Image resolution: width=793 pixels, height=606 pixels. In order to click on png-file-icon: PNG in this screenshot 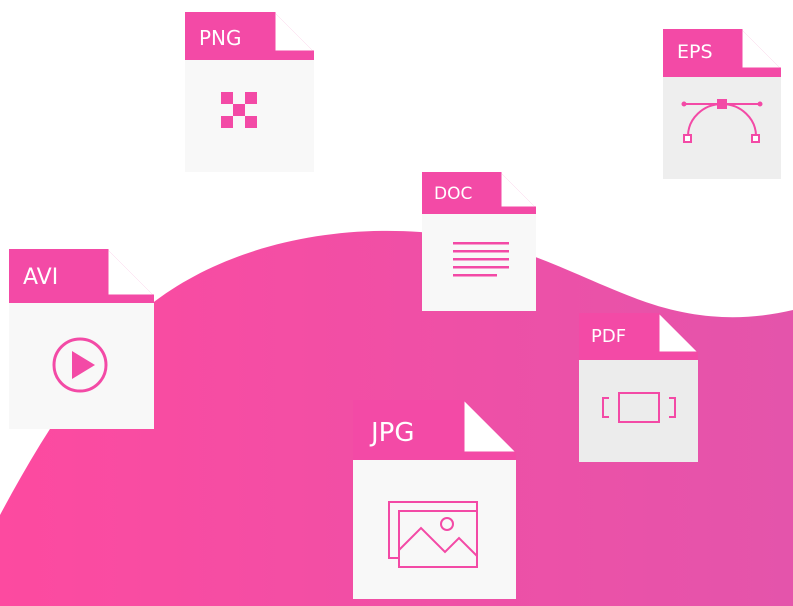, I will do `click(249, 92)`.